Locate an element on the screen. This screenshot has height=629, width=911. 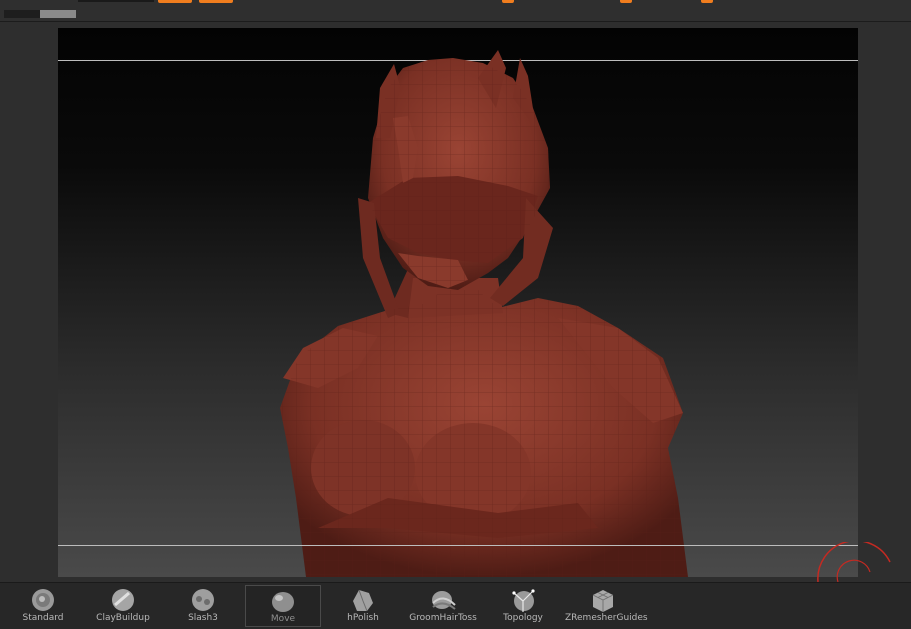
brush-groomhairtoss: GroomHairToss is located at coordinates (443, 606).